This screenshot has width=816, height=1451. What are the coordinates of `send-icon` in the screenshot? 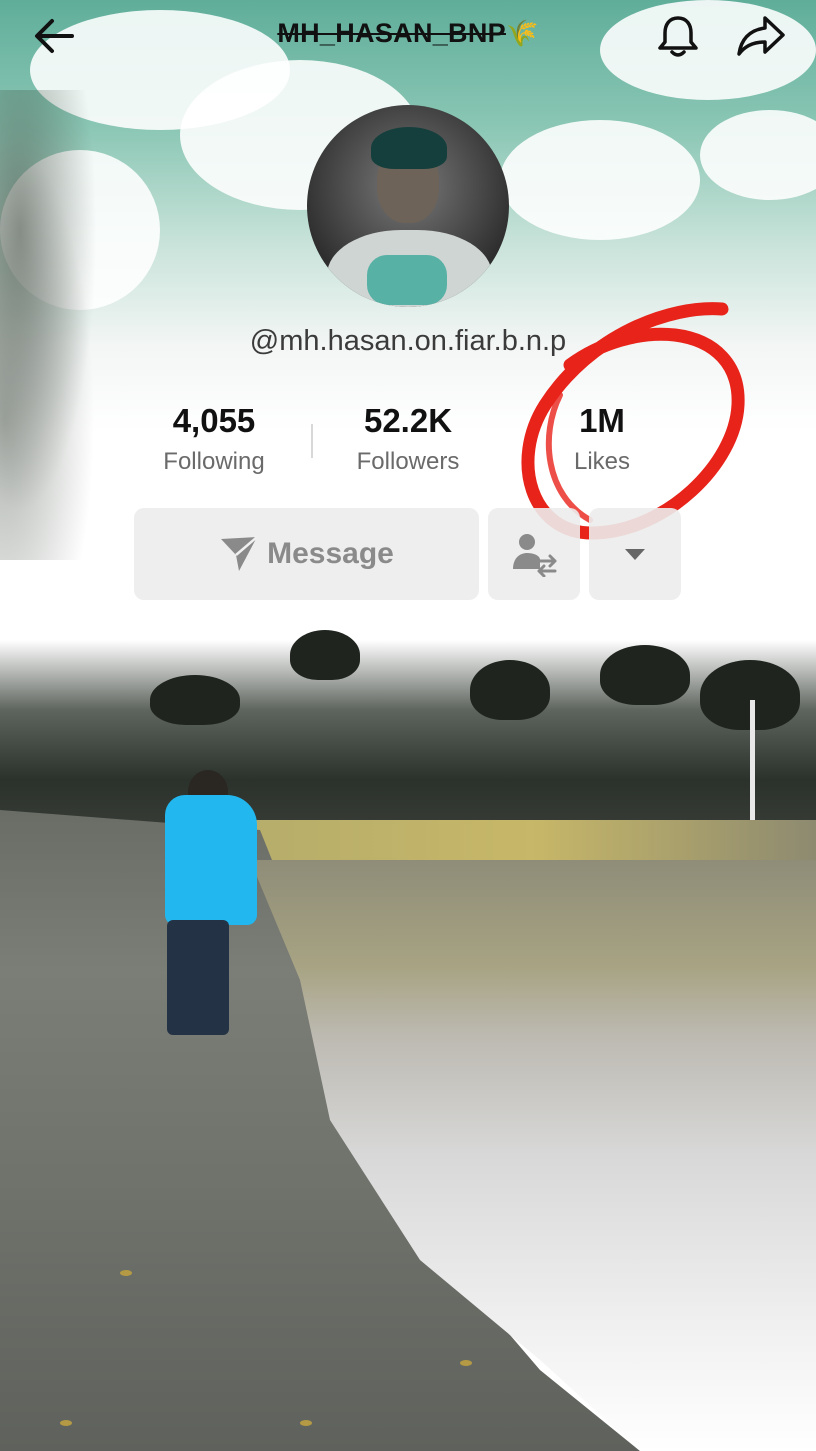 It's located at (239, 553).